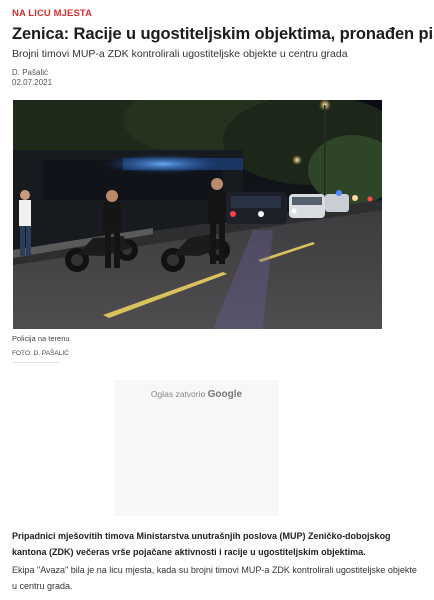 This screenshot has height=600, width=434. Describe the element at coordinates (32, 82) in the screenshot. I see `publish-date: 02.07.2021` at that location.